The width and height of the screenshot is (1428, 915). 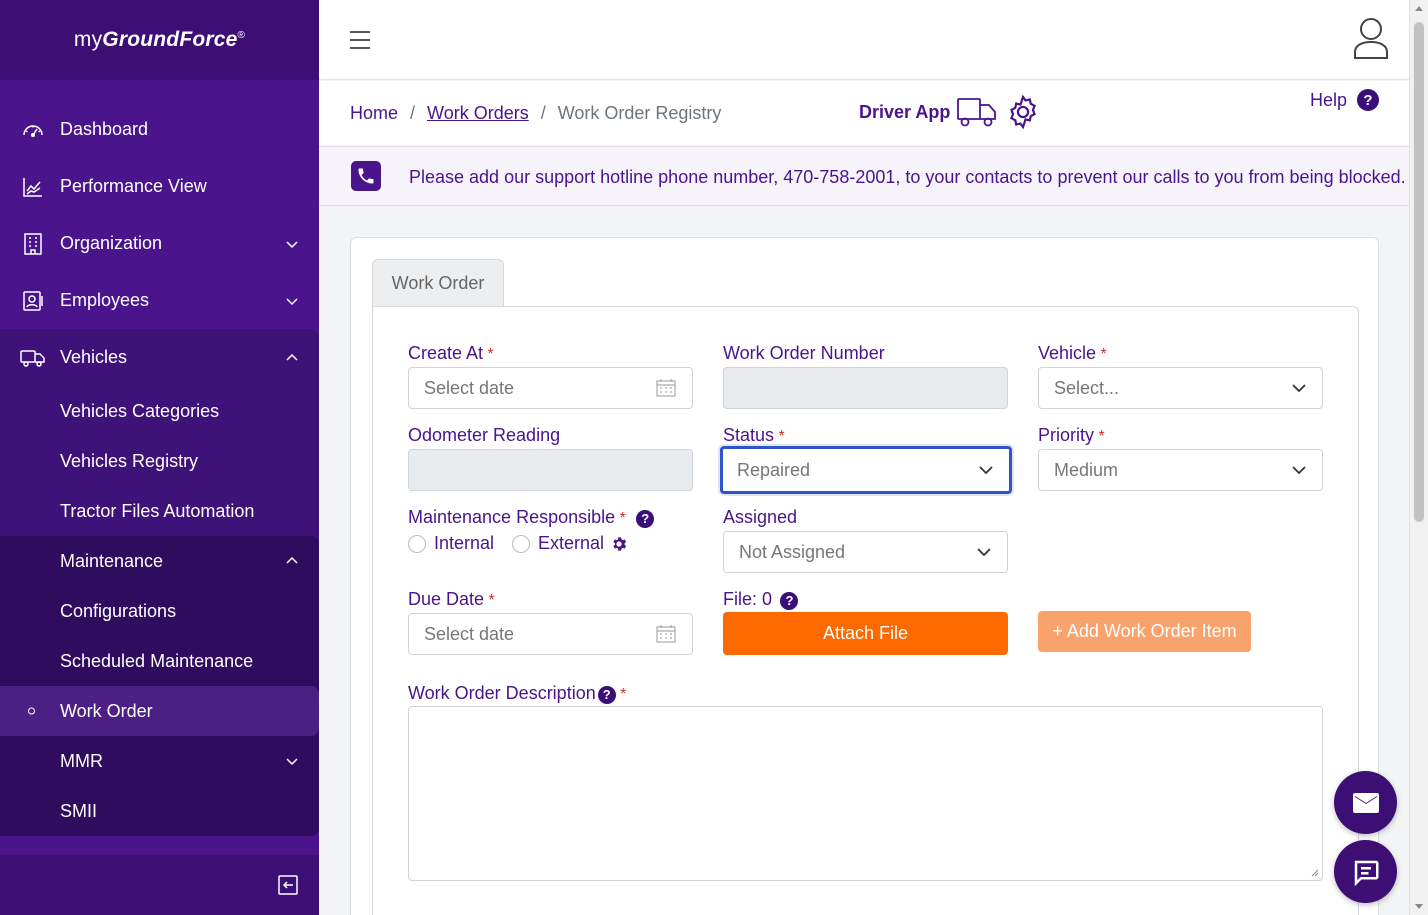 I want to click on chat-icon, so click(x=1366, y=873).